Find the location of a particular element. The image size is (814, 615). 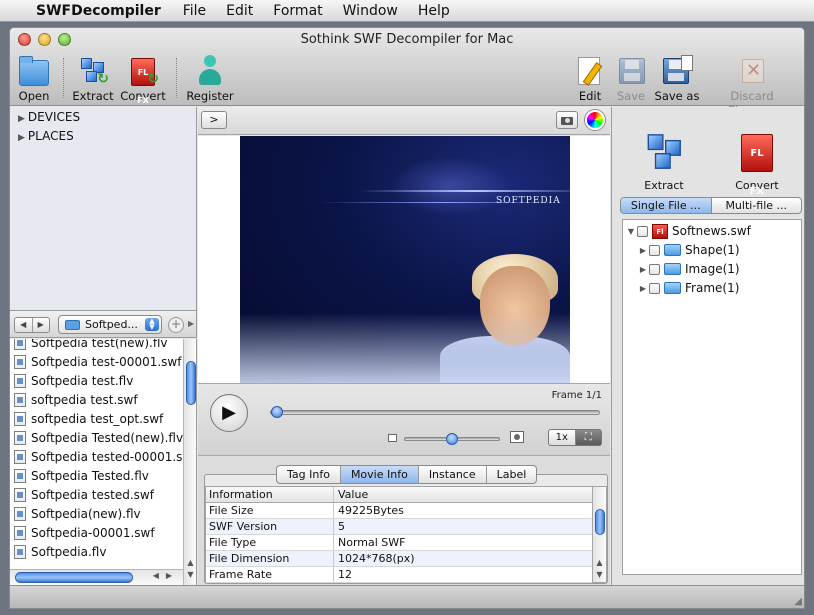

menu-file: File is located at coordinates (194, 11).